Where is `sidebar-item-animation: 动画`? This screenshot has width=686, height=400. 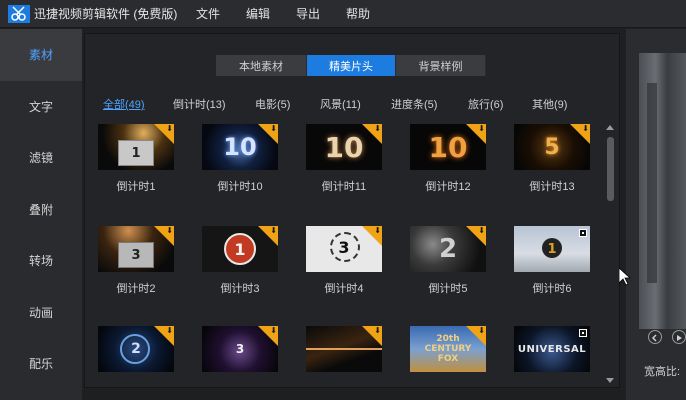 sidebar-item-animation: 动画 is located at coordinates (41, 313).